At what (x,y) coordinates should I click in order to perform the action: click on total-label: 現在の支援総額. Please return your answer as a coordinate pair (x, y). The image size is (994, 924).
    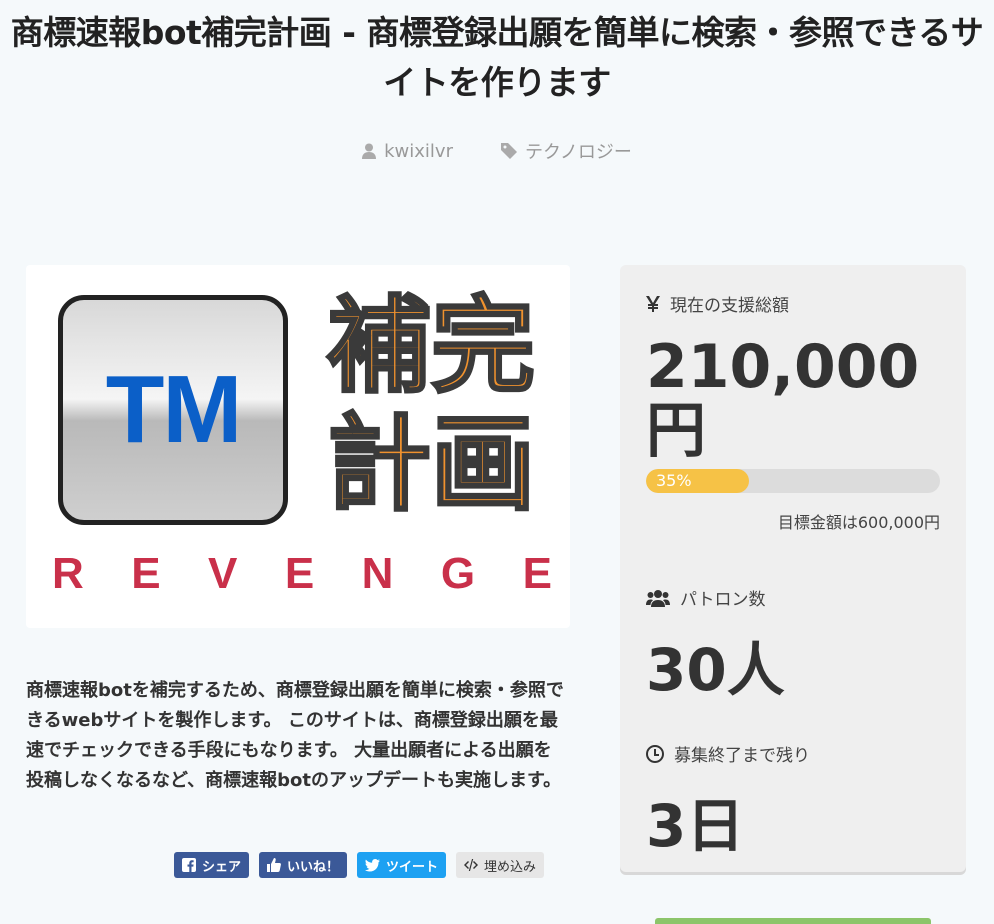
    Looking at the image, I should click on (717, 303).